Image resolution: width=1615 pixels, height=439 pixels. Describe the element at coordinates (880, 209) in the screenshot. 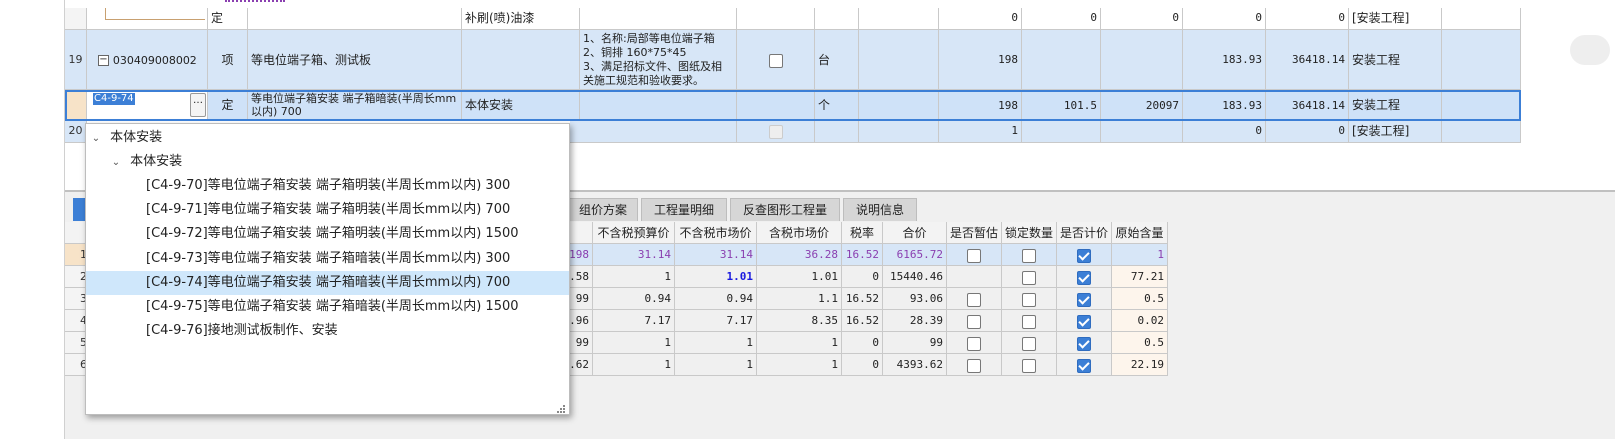

I see `tab-description: 说明信息` at that location.